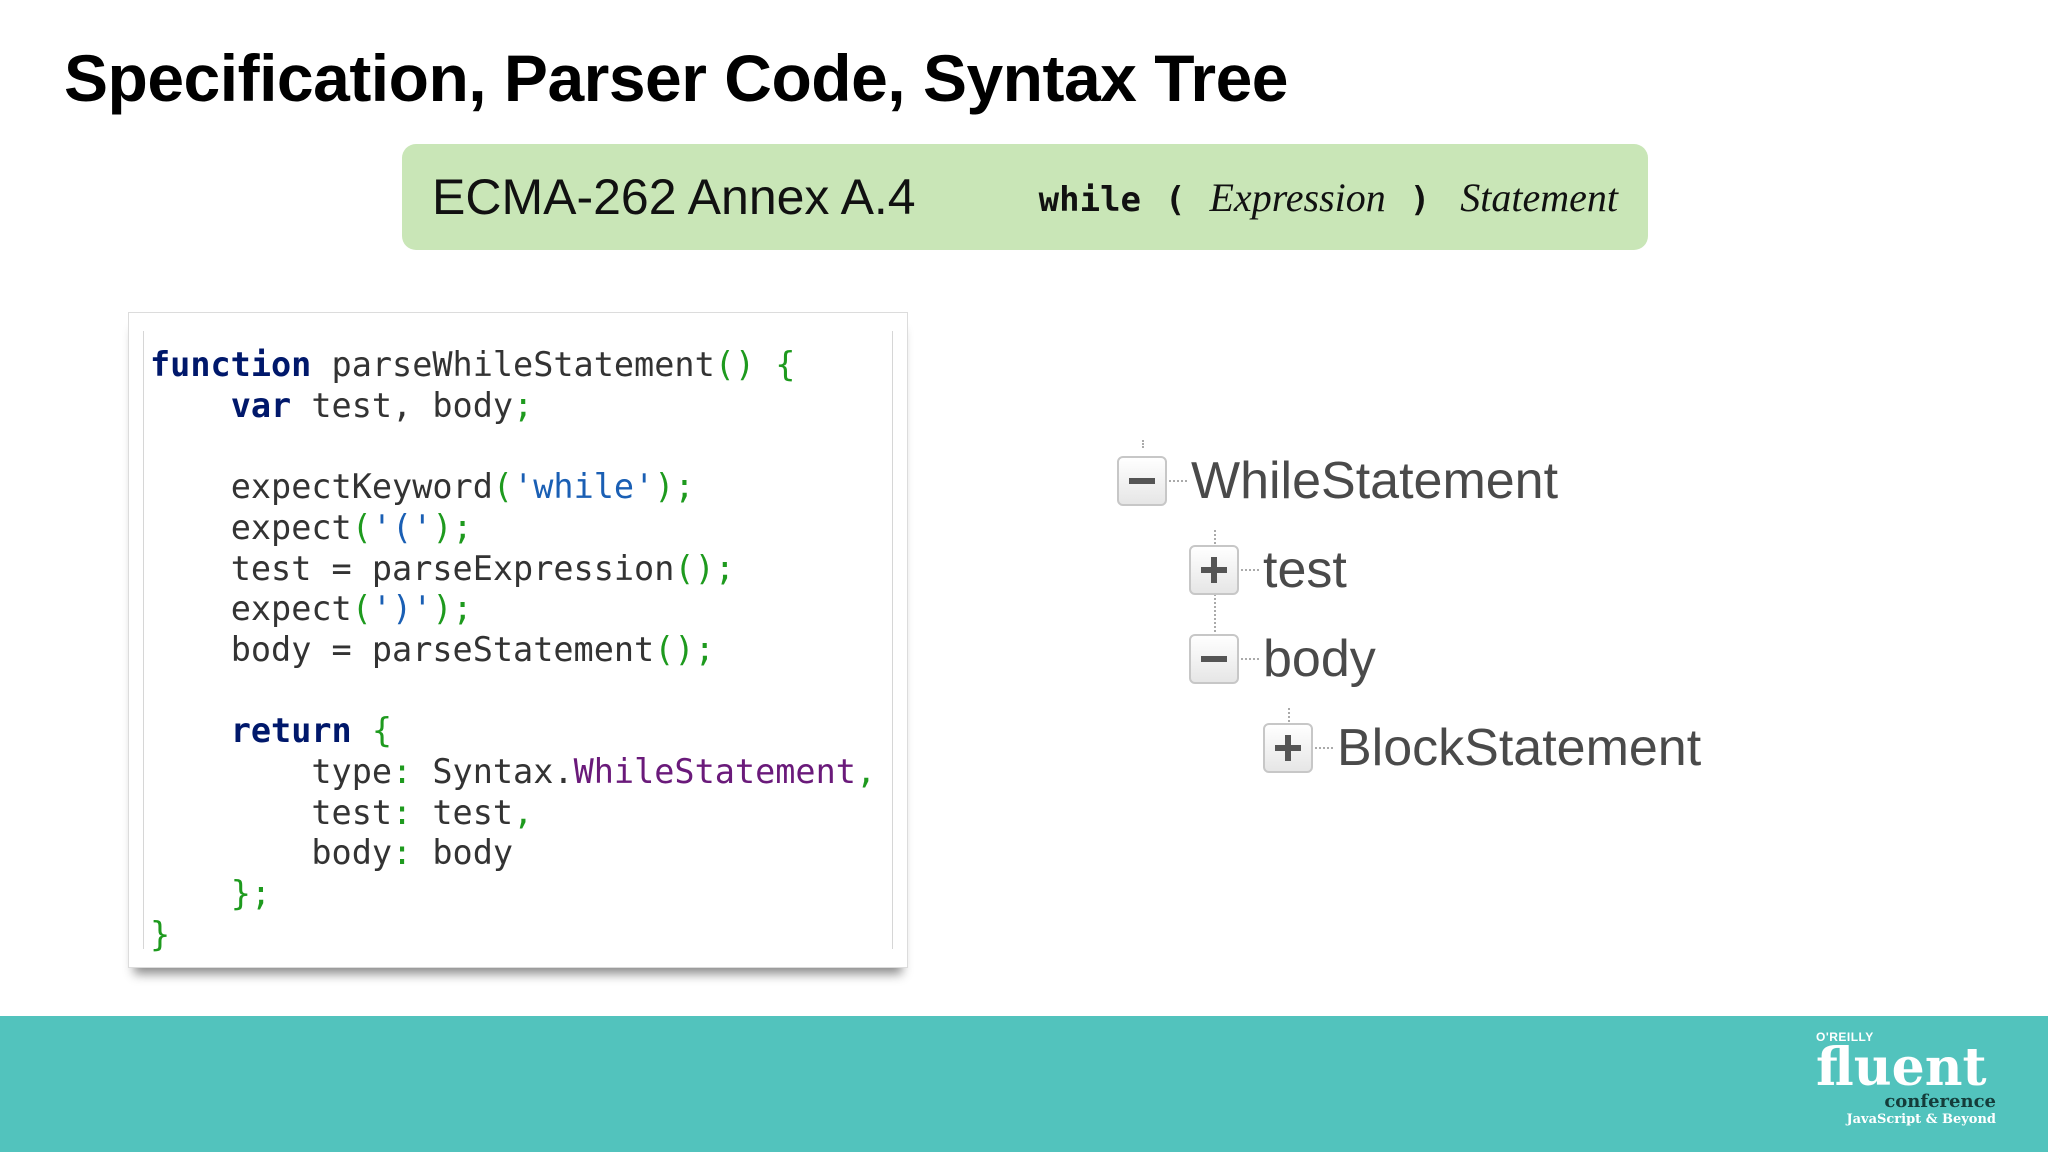 Image resolution: width=2048 pixels, height=1152 pixels. What do you see at coordinates (1921, 1119) in the screenshot?
I see `logo-tagline: JavaScript & Beyond` at bounding box center [1921, 1119].